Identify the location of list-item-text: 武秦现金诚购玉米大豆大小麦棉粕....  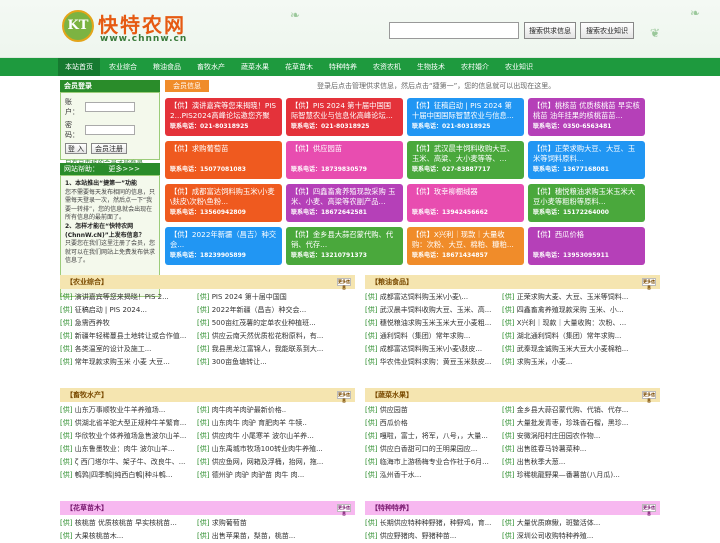
(572, 349).